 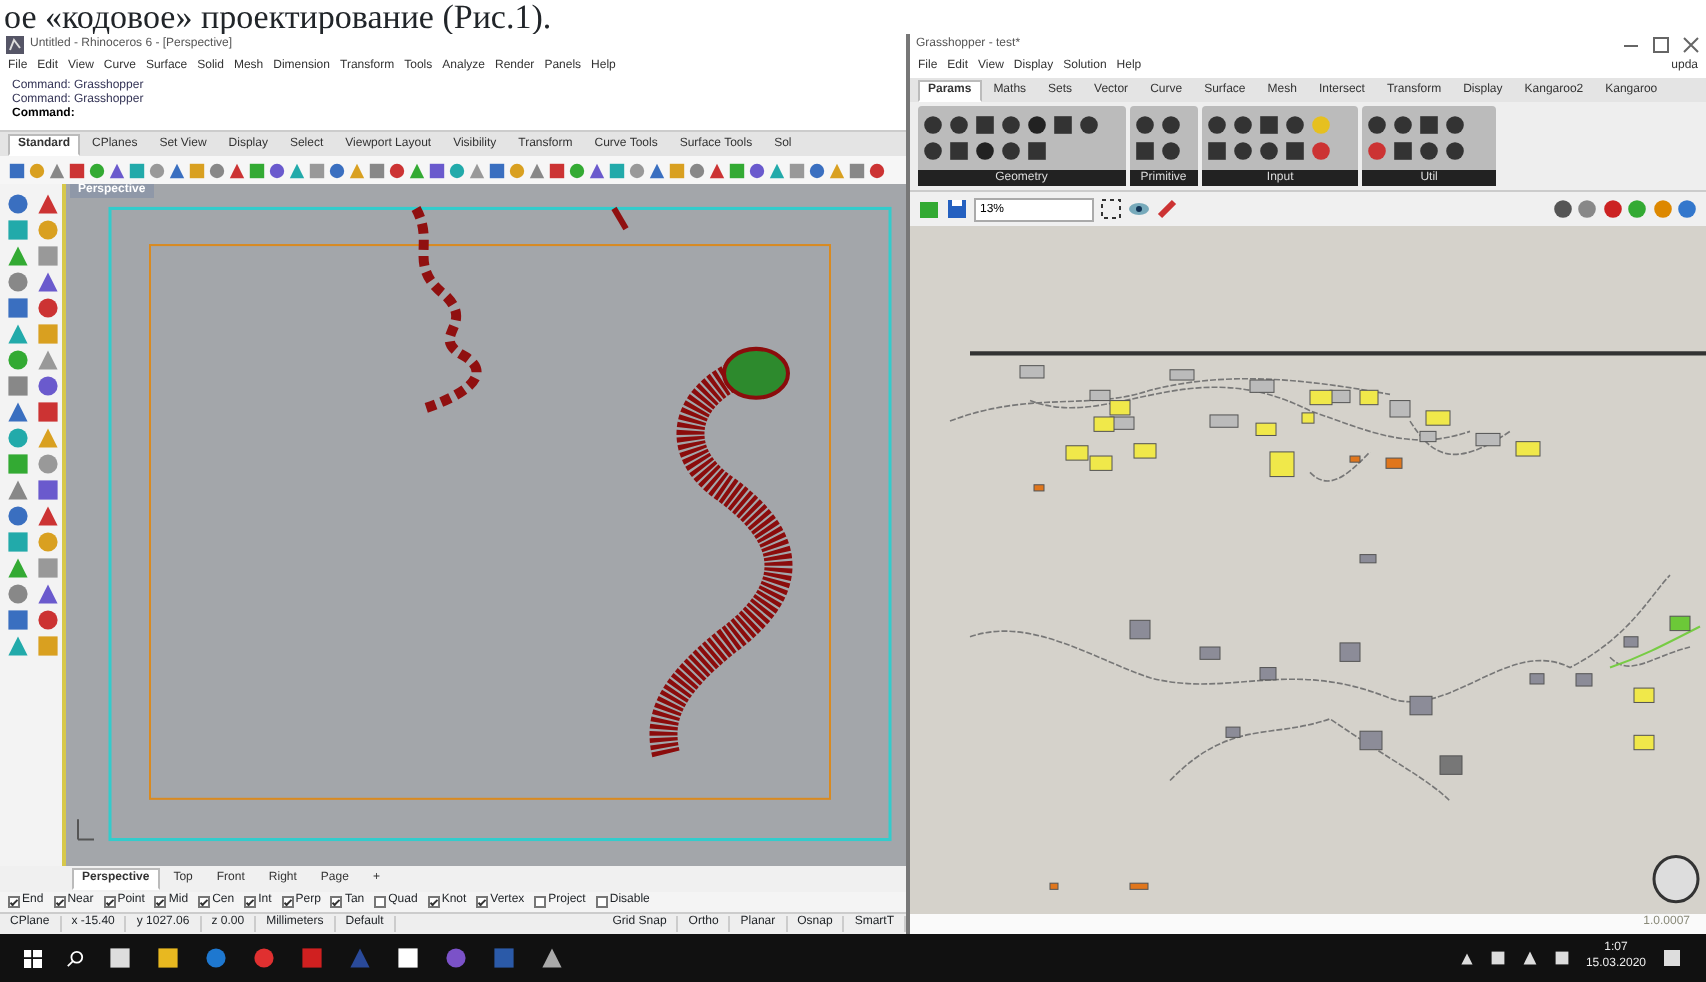 I want to click on maximize-icon, so click(x=1661, y=45).